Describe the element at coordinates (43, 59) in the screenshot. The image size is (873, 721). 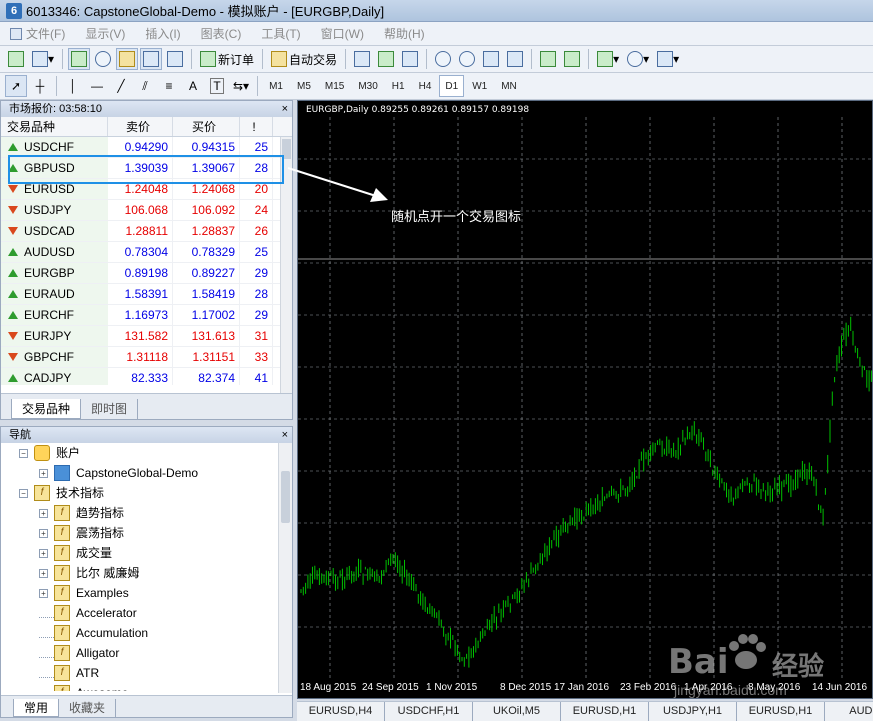
I see `profiles-button: ▾` at that location.